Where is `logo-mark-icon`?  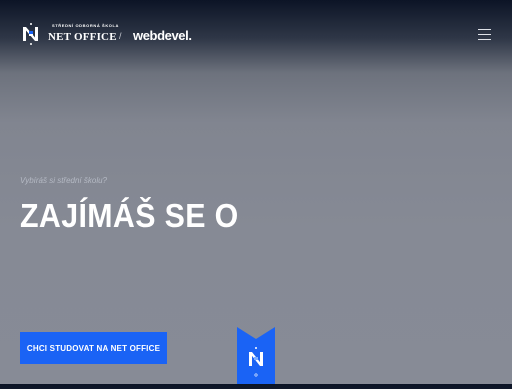
logo-mark-icon is located at coordinates (31, 34).